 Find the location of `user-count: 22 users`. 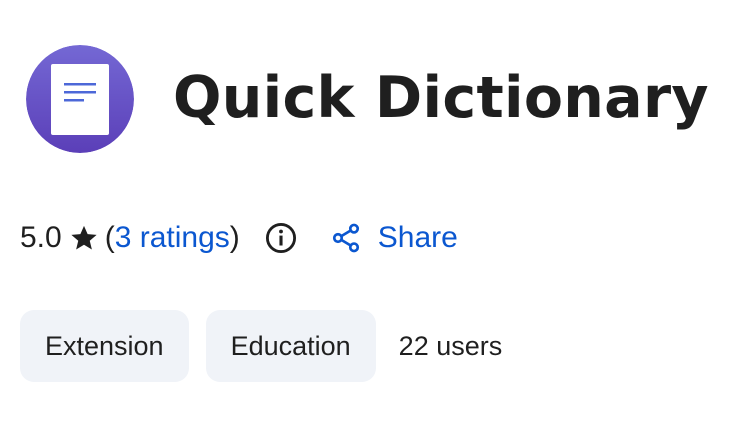

user-count: 22 users is located at coordinates (450, 345).